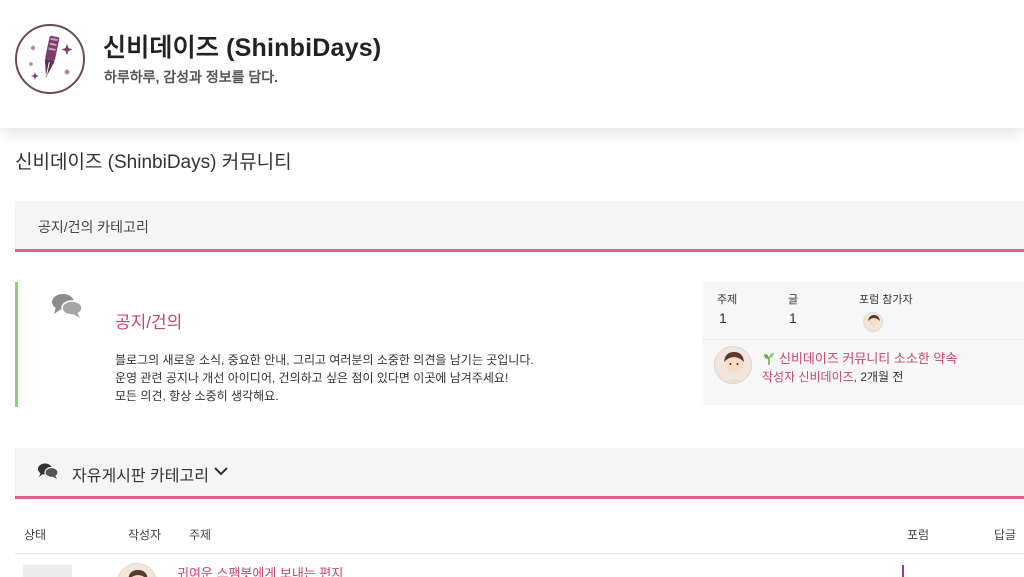 This screenshot has height=577, width=1024. I want to click on table-header-divider, so click(519, 553).